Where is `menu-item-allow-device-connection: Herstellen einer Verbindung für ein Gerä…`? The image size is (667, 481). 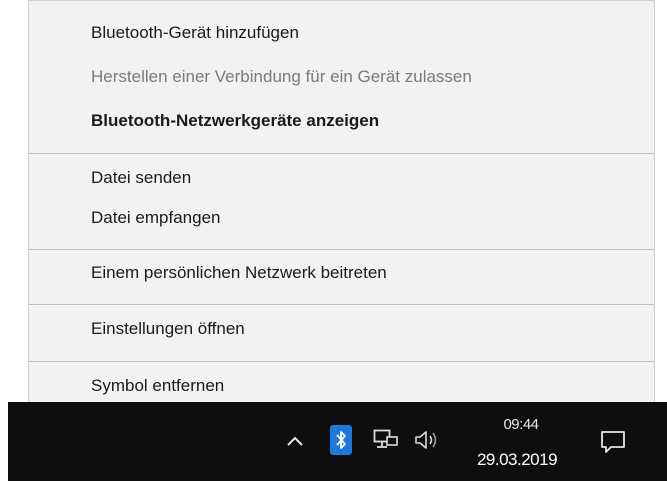 menu-item-allow-device-connection: Herstellen einer Verbindung für ein Gerä… is located at coordinates (281, 76).